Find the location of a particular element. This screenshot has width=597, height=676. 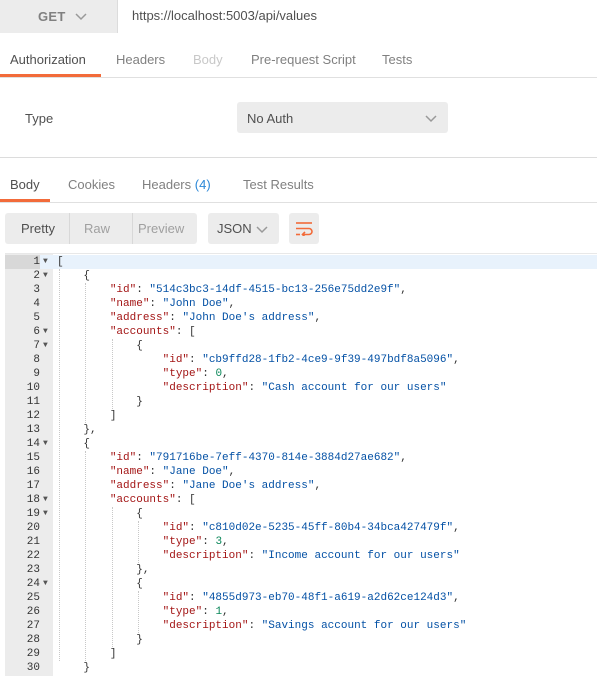

code-line: 26 "type": 1, is located at coordinates (301, 612).